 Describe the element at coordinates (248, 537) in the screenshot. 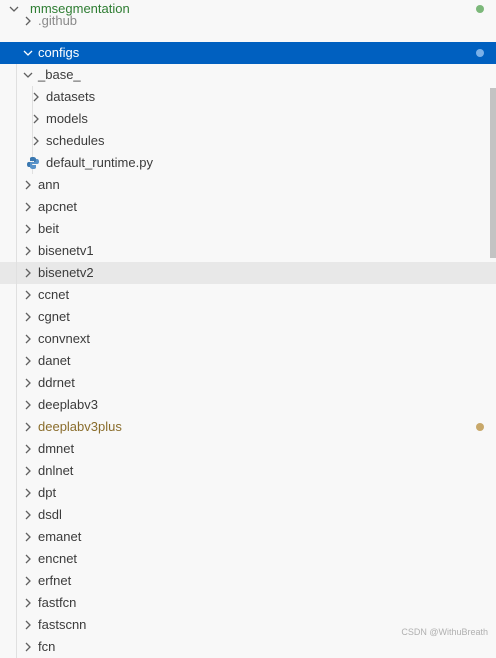

I see `folder-item: emanet` at that location.